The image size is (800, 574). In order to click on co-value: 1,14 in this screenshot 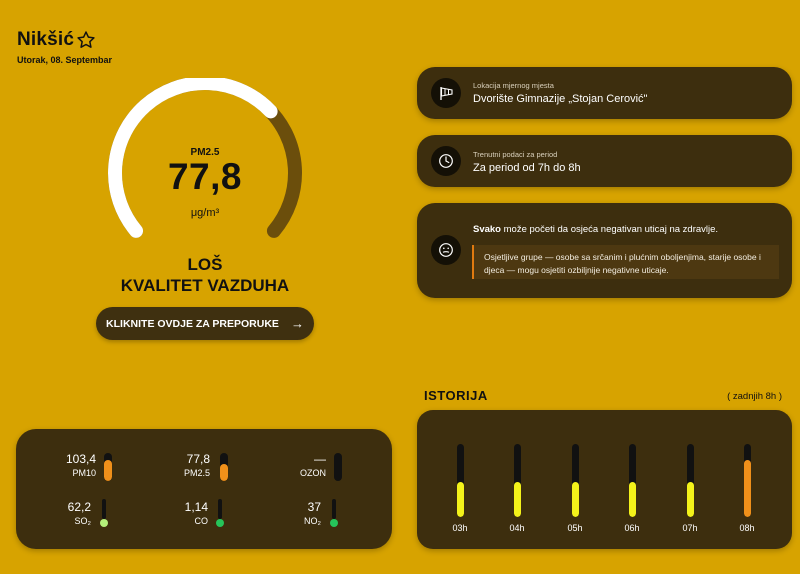, I will do `click(196, 507)`.